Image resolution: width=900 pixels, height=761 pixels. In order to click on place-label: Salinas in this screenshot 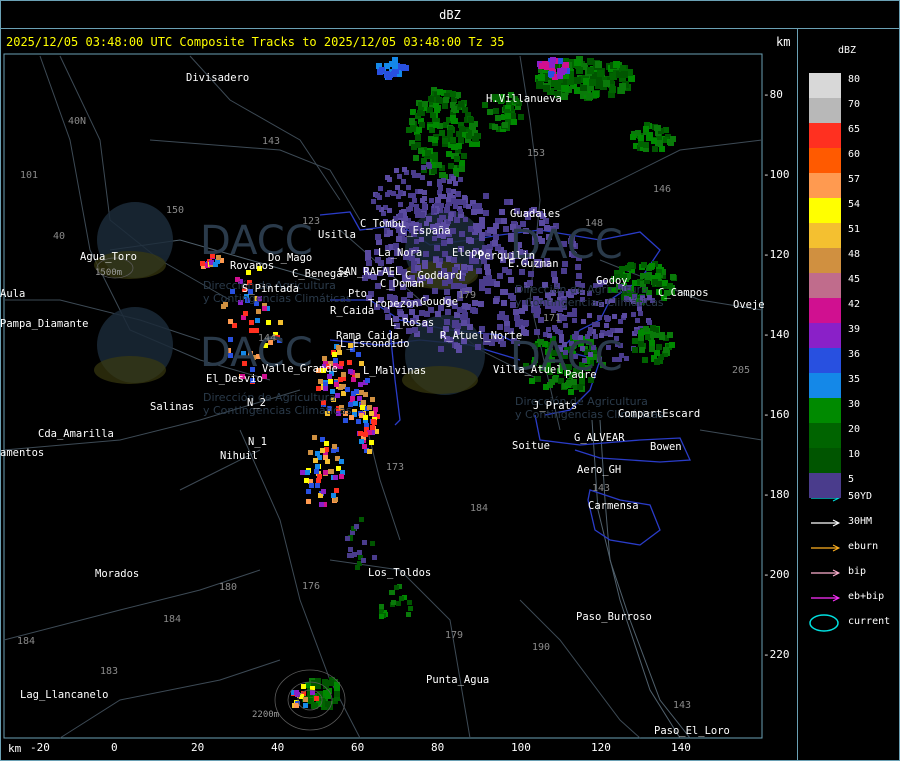, I will do `click(172, 407)`.